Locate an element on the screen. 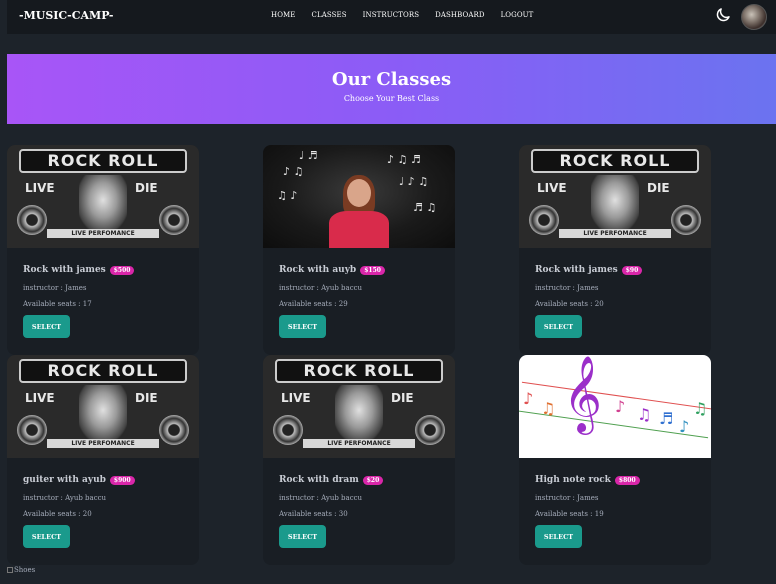  nav-link-instructors: INSTRUCTORS is located at coordinates (391, 15).